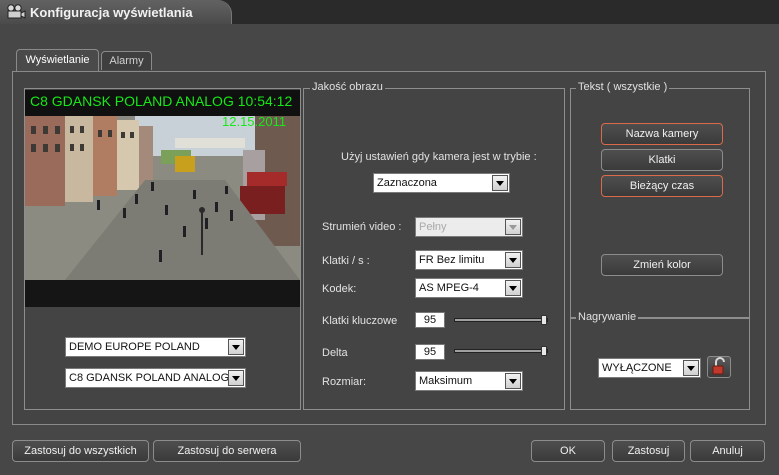 The image size is (779, 475). I want to click on lock-button, so click(719, 367).